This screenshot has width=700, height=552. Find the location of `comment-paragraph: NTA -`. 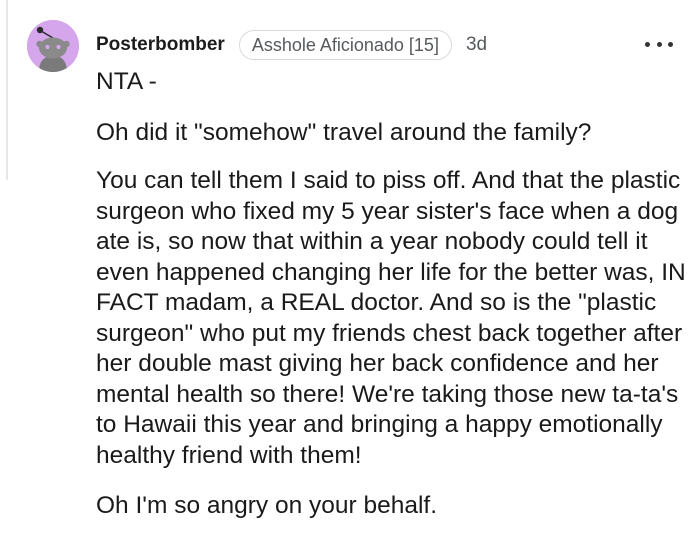

comment-paragraph: NTA - is located at coordinates (126, 81).